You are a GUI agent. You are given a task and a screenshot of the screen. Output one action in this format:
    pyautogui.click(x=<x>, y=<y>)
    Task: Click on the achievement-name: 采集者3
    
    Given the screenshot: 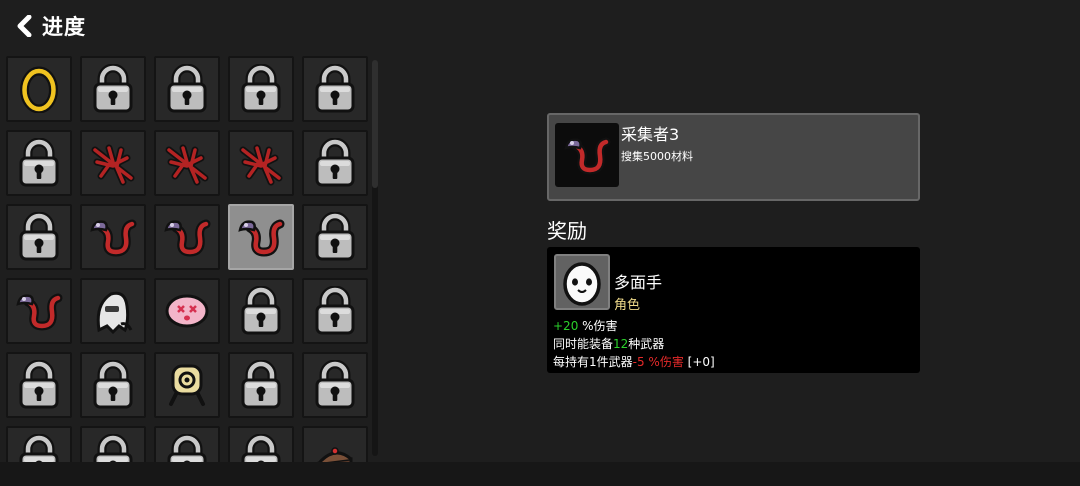 What is the action you would take?
    pyautogui.click(x=650, y=134)
    